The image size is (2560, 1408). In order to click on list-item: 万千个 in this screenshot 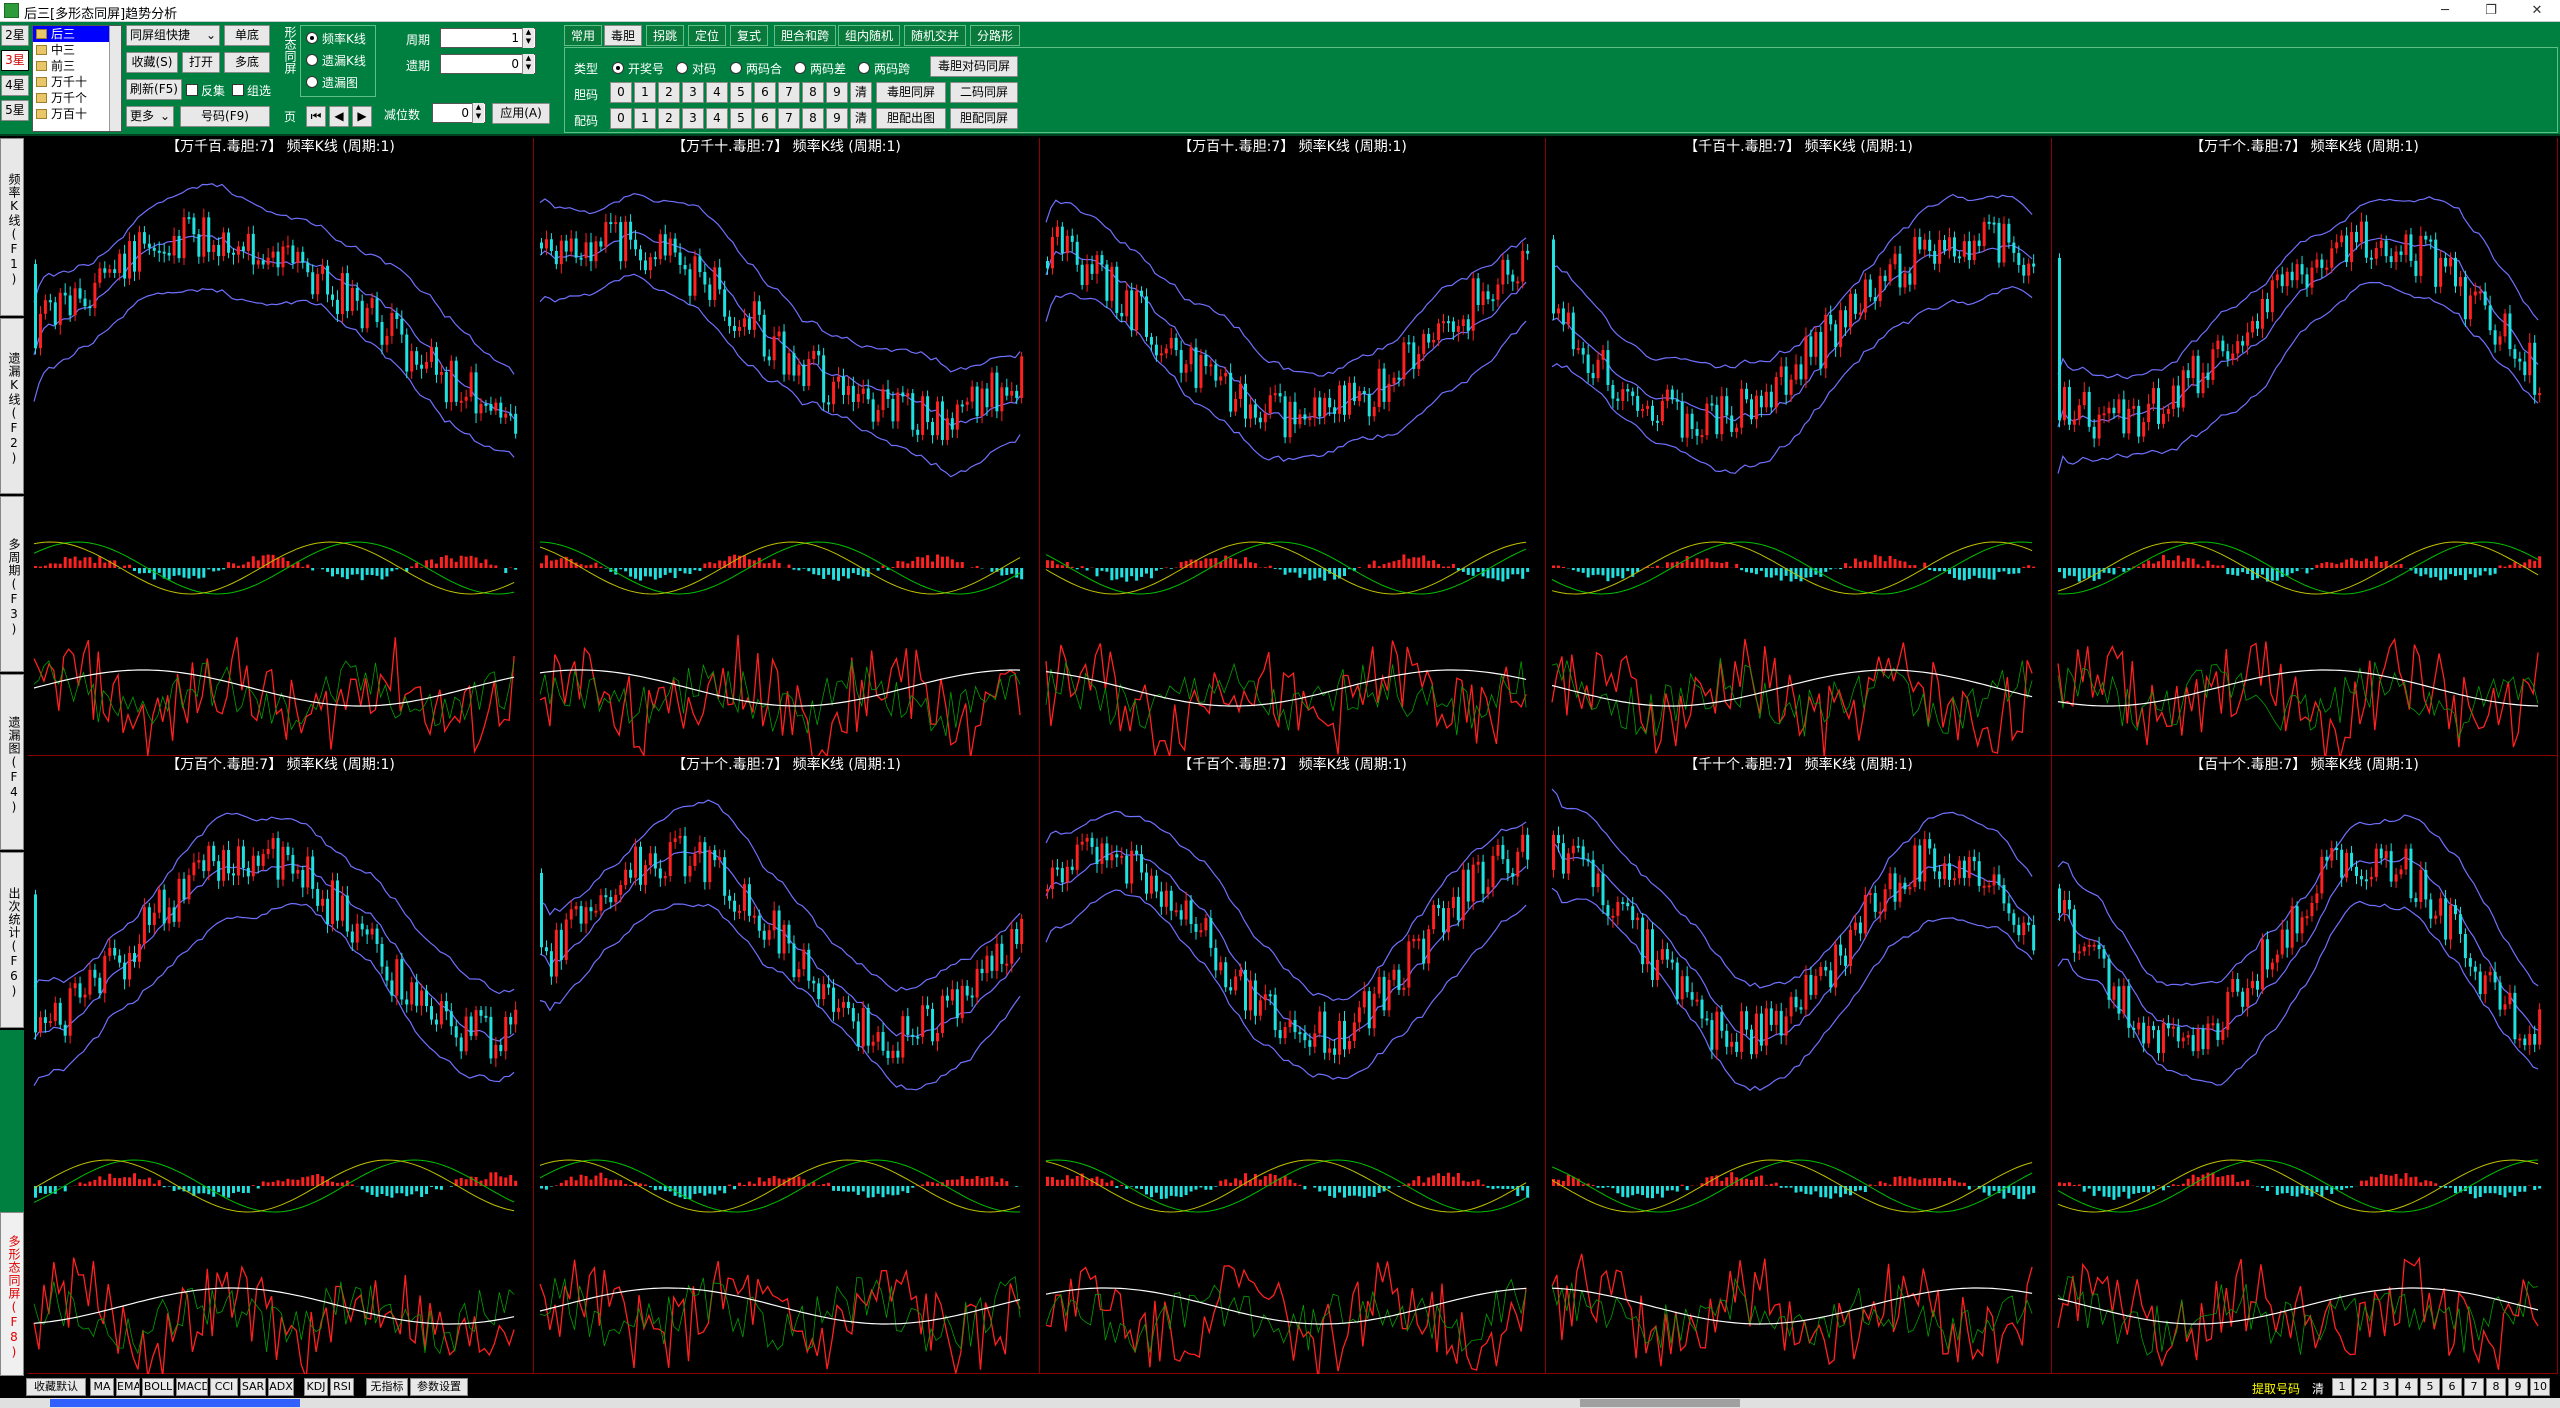, I will do `click(77, 98)`.